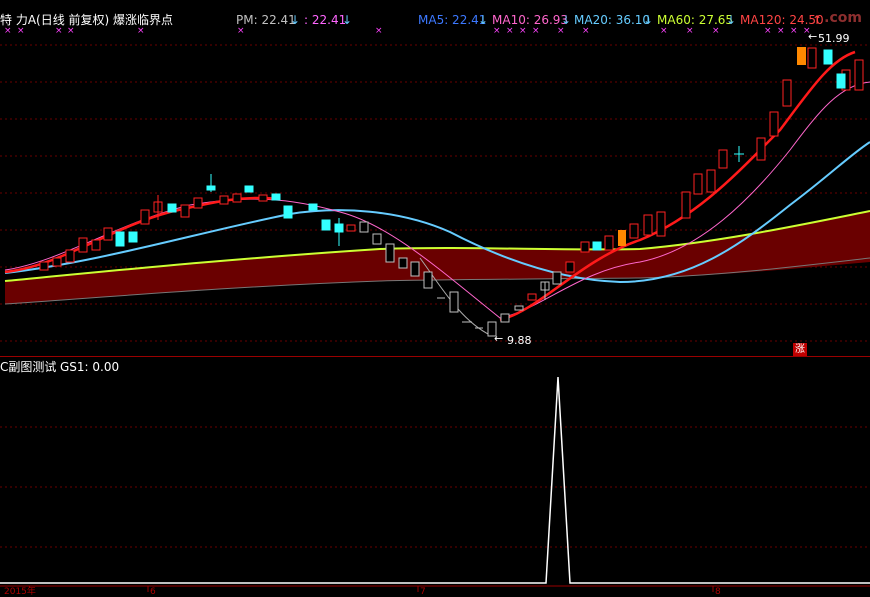  What do you see at coordinates (813, 36) in the screenshot?
I see `high-arrow-icon: ←` at bounding box center [813, 36].